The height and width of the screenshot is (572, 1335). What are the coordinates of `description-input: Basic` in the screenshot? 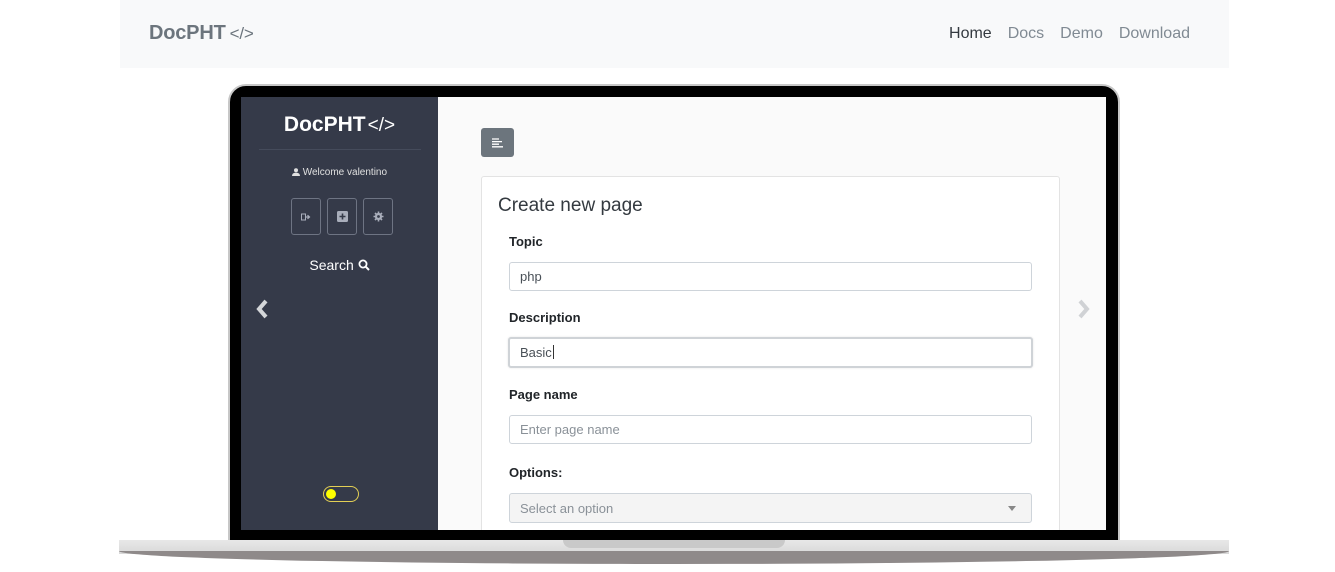 It's located at (770, 352).